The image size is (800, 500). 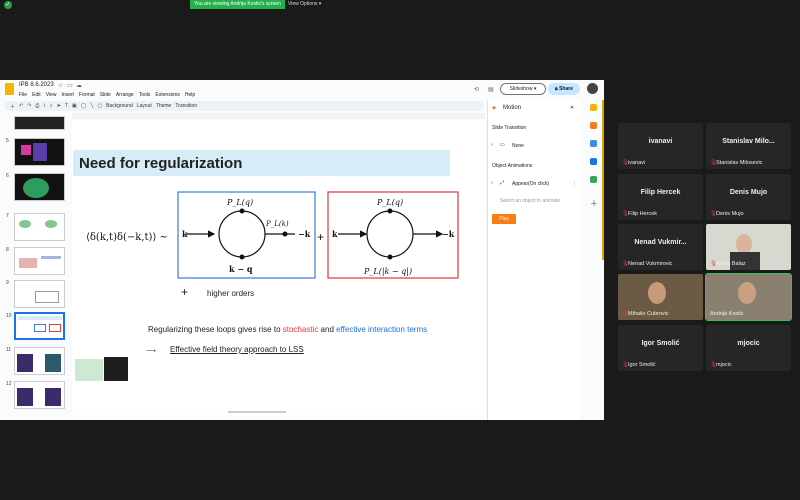 I want to click on slides-logo-icon, so click(x=9, y=89).